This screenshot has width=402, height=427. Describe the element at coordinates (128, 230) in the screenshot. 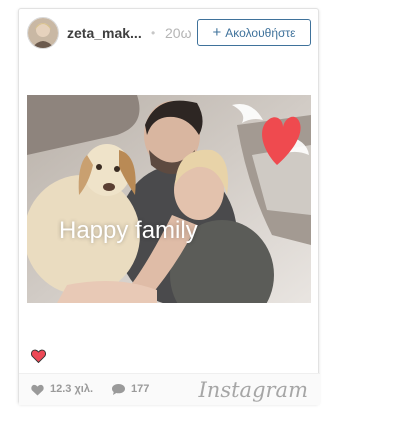

I see `photo-caption-text: Happy family` at that location.